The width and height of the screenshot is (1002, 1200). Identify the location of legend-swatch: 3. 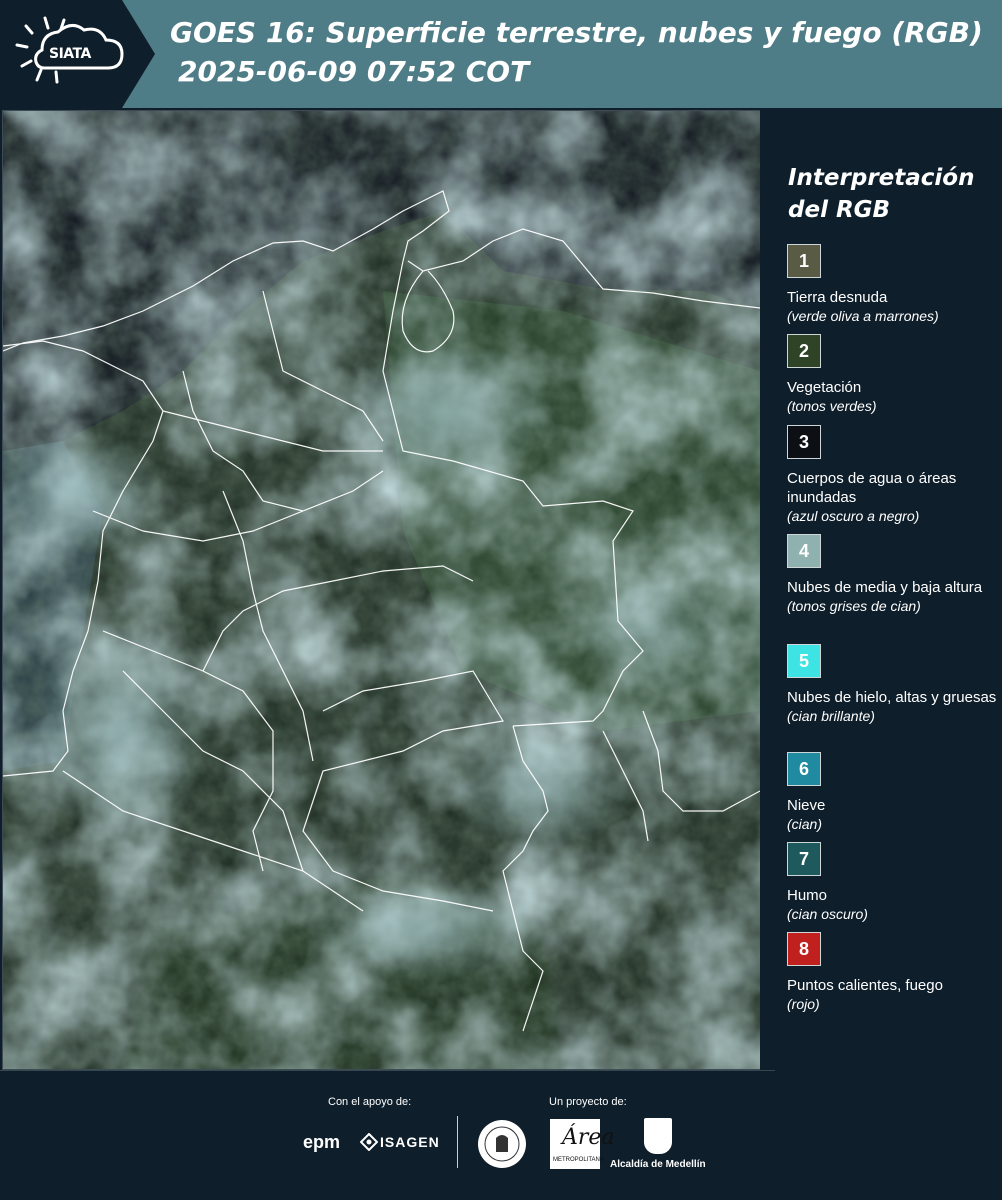
(804, 442).